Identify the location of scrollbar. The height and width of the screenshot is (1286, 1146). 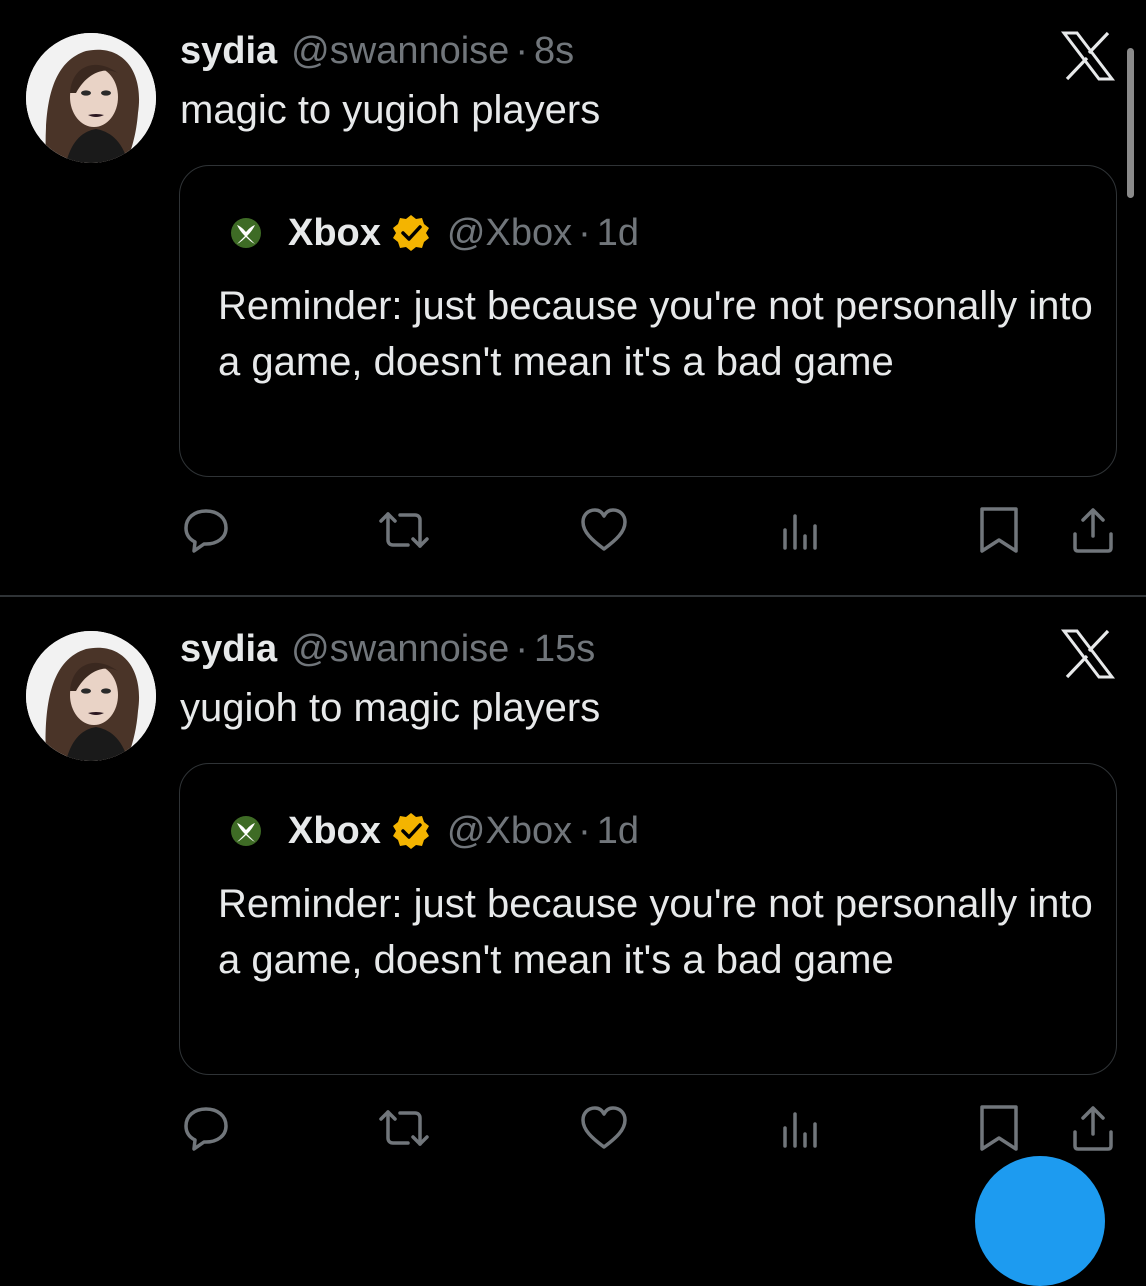
(1130, 123).